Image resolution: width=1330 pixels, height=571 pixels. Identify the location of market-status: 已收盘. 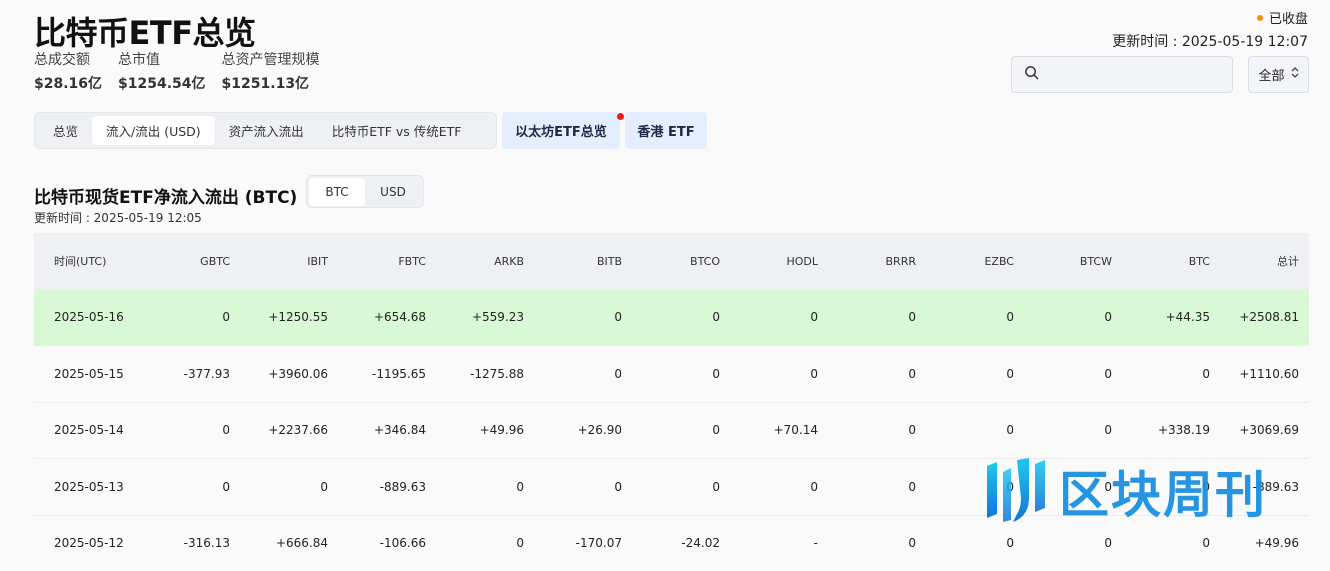
(1282, 17).